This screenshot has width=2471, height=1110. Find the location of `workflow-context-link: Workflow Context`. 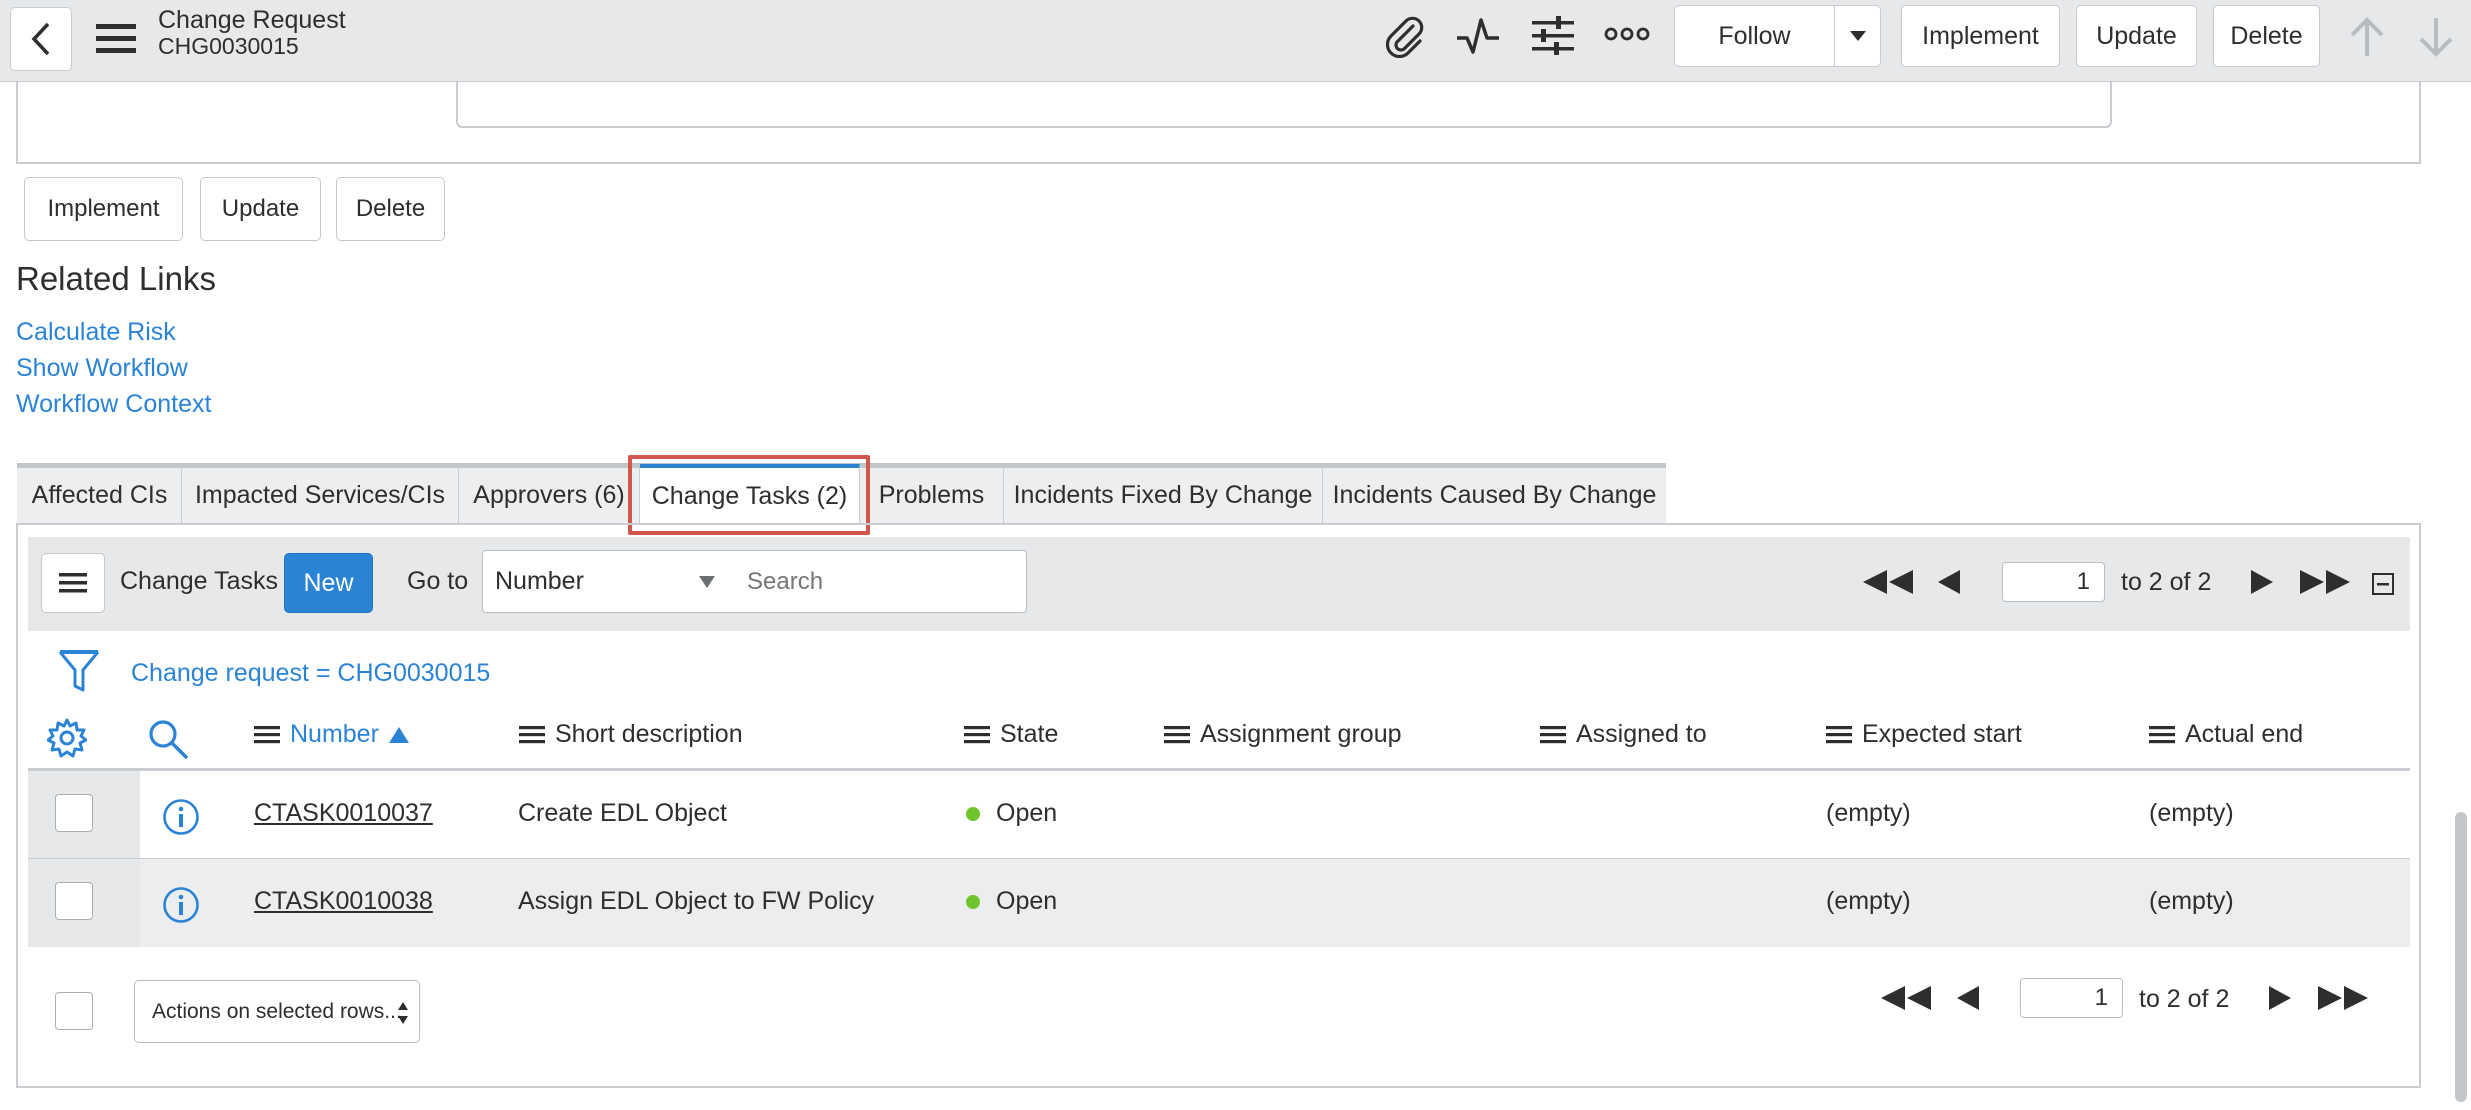

workflow-context-link: Workflow Context is located at coordinates (113, 404).